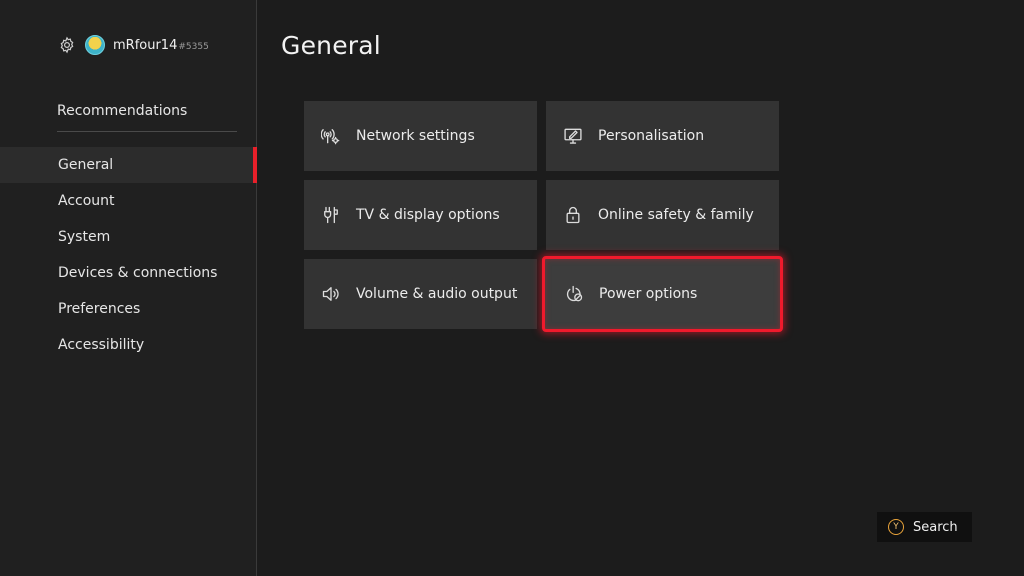 This screenshot has height=576, width=1024. I want to click on network-settings-tile: Network settings, so click(420, 136).